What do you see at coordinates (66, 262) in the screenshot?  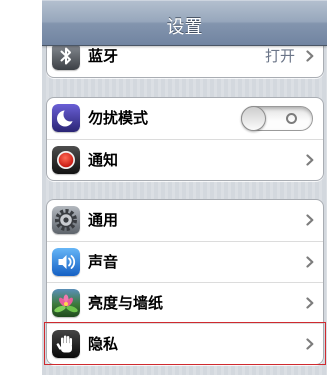 I see `speaker-icon` at bounding box center [66, 262].